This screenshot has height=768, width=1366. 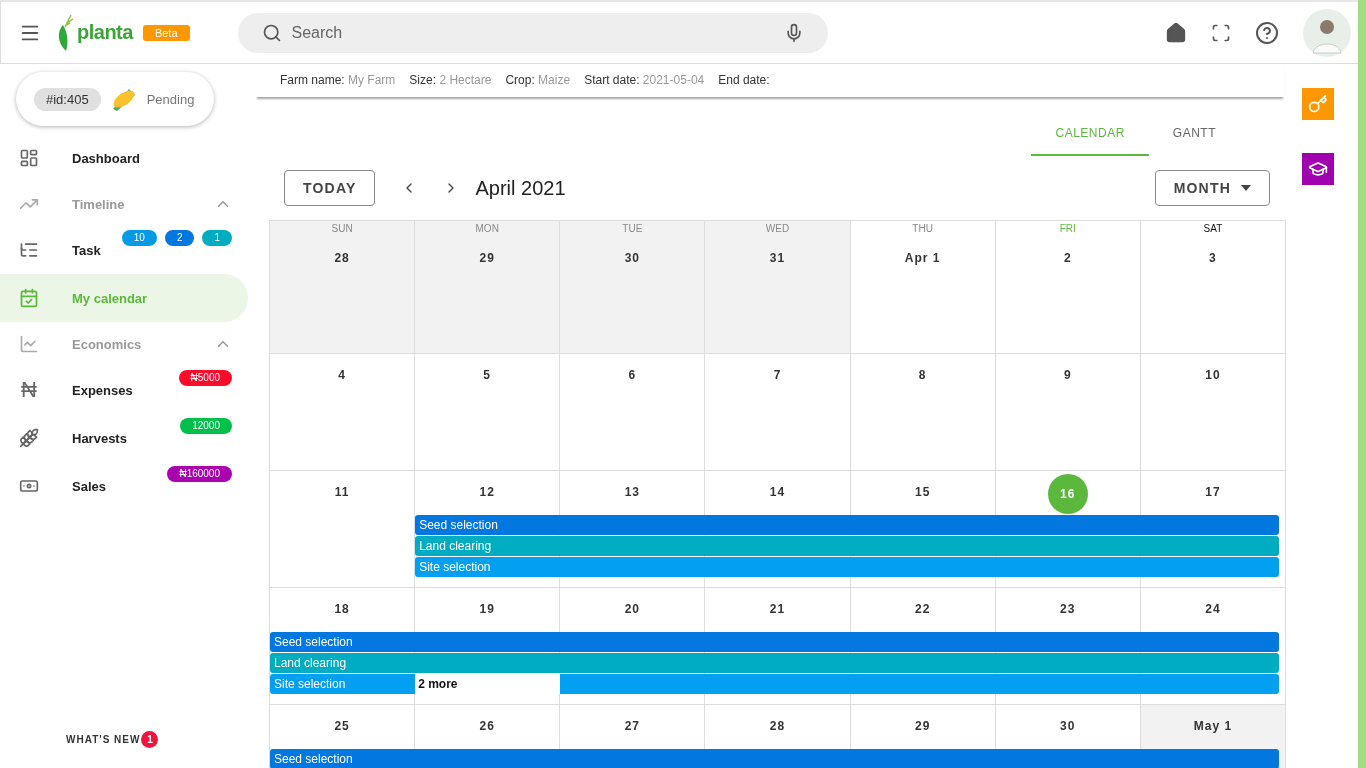 I want to click on date-label: 5, so click(x=487, y=375).